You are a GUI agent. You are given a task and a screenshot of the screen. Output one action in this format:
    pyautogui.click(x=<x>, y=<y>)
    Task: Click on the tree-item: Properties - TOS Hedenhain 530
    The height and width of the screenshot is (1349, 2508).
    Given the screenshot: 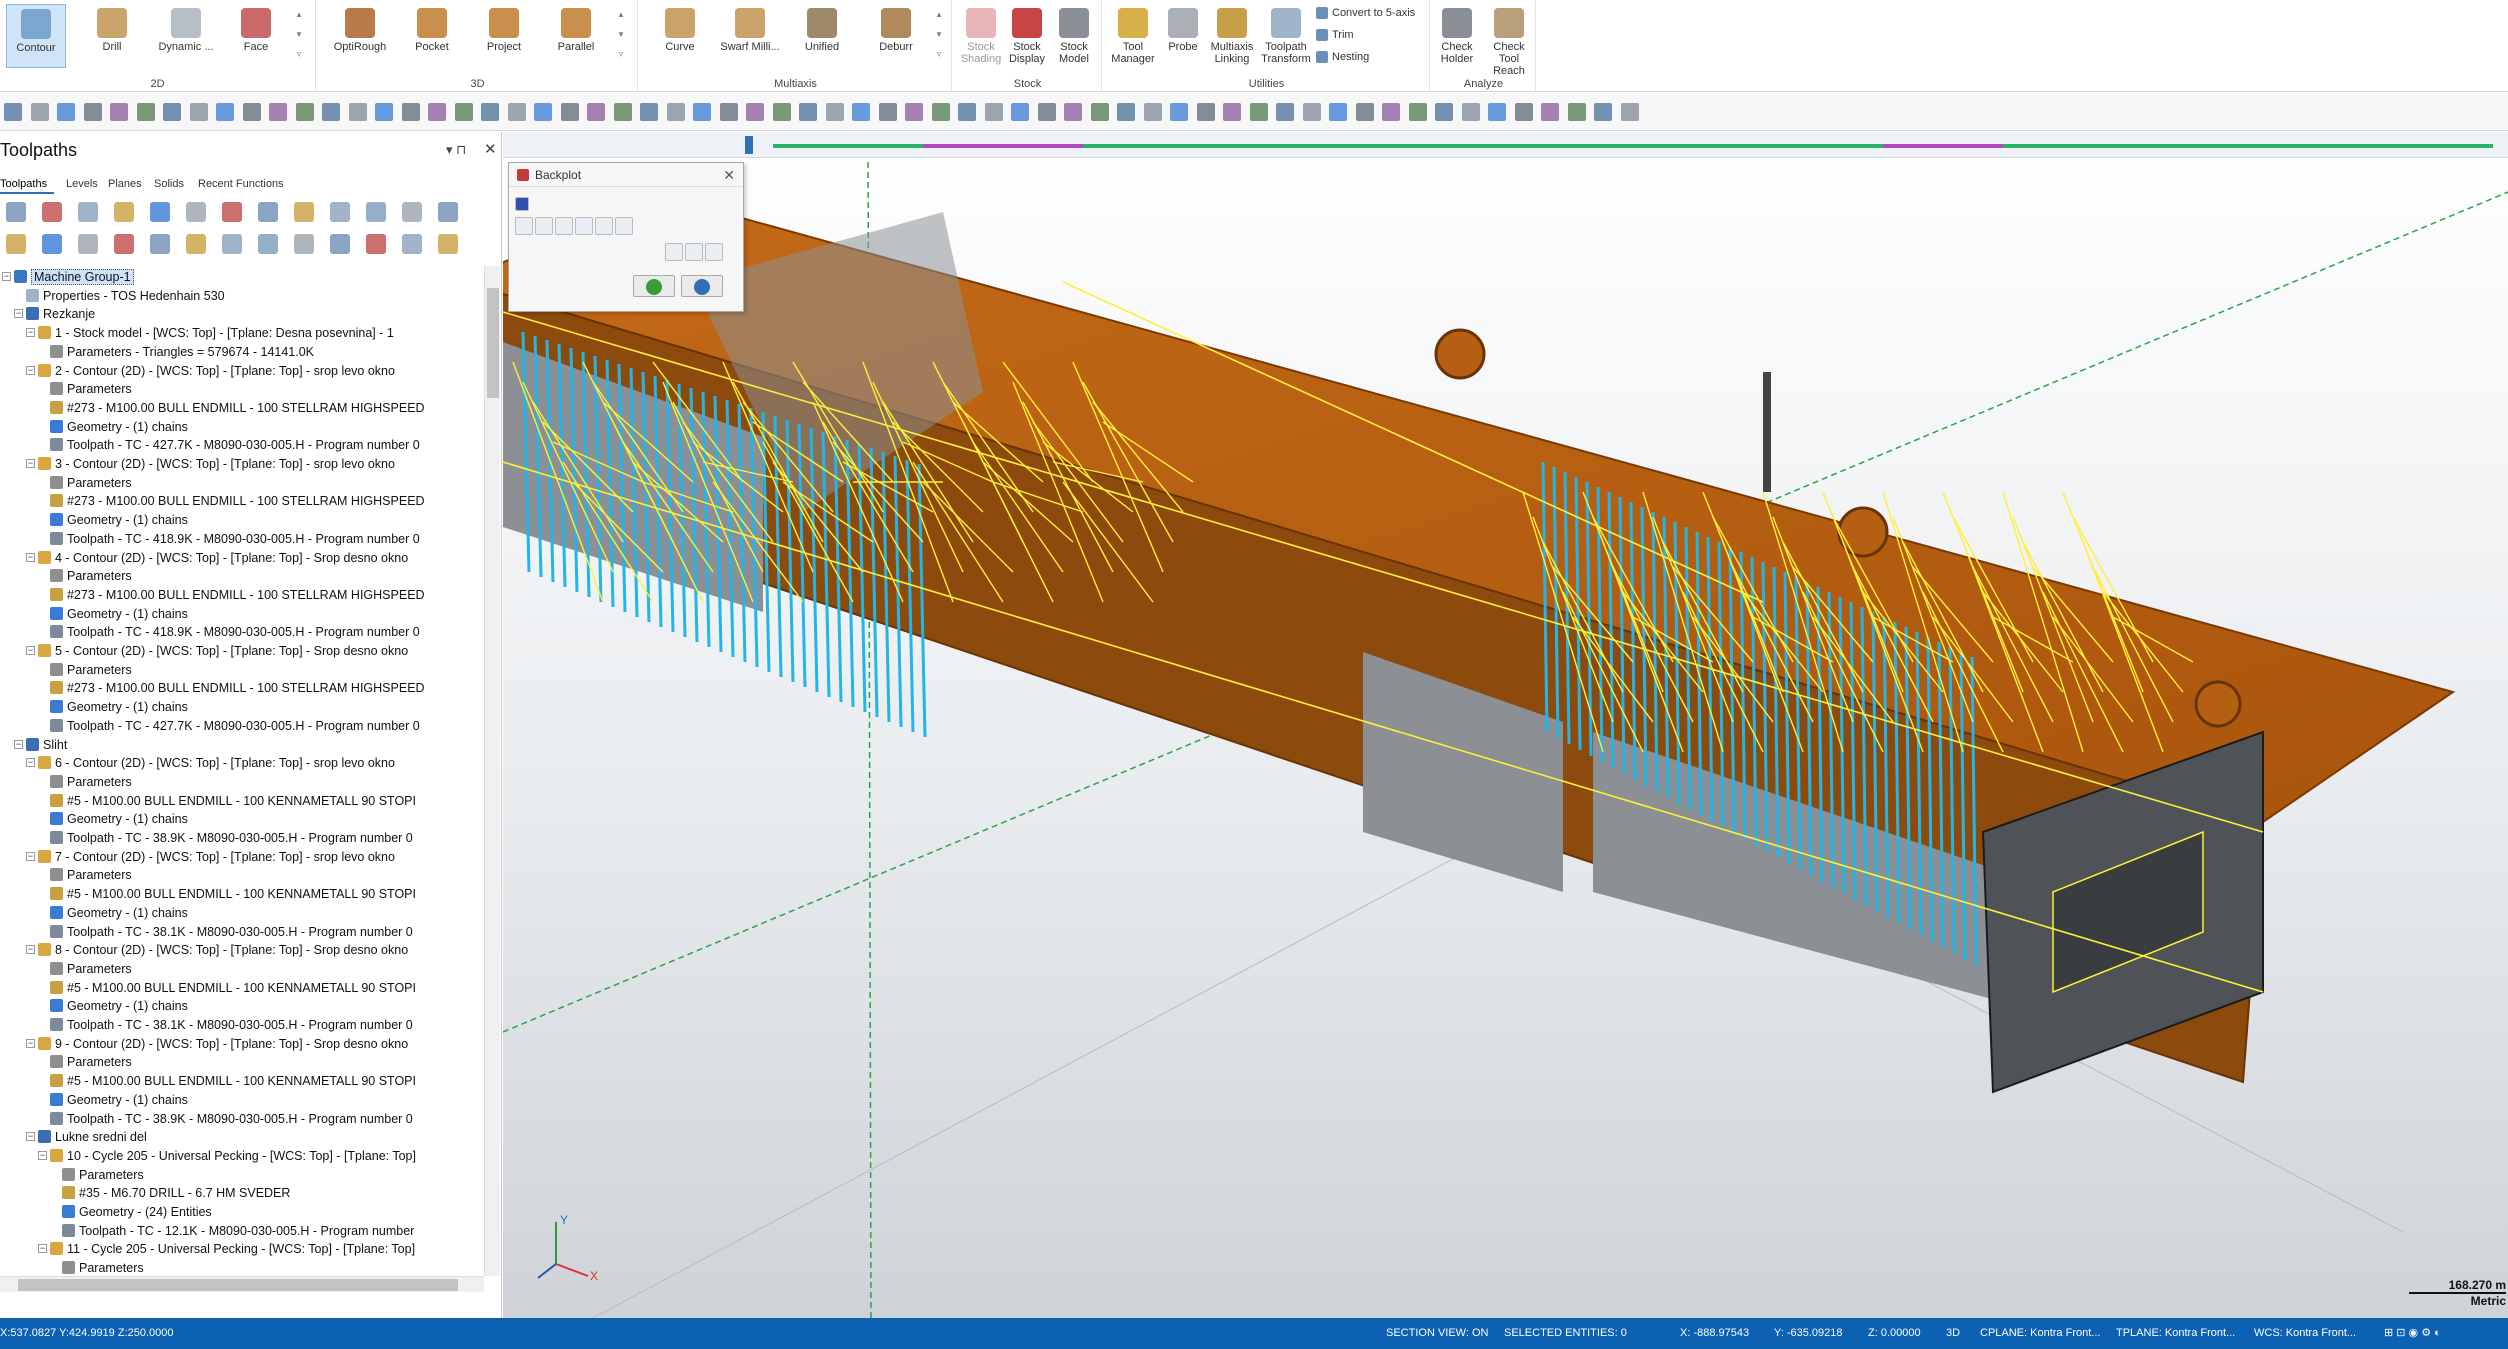 What is the action you would take?
    pyautogui.click(x=125, y=296)
    